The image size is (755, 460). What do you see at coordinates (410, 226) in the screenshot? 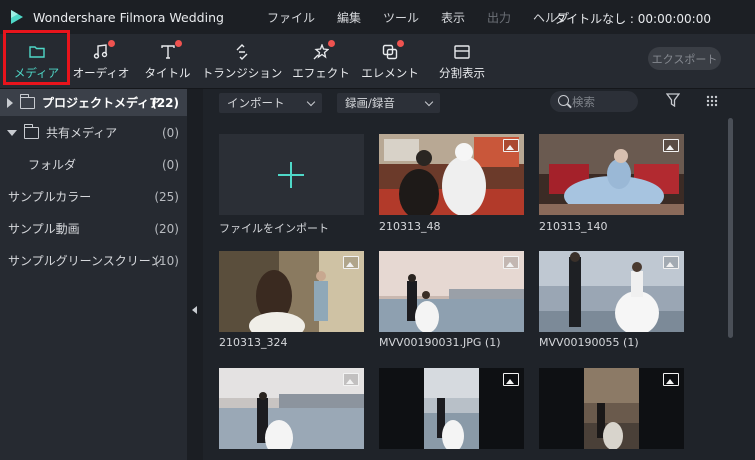
I see `media-name: 210313_48` at bounding box center [410, 226].